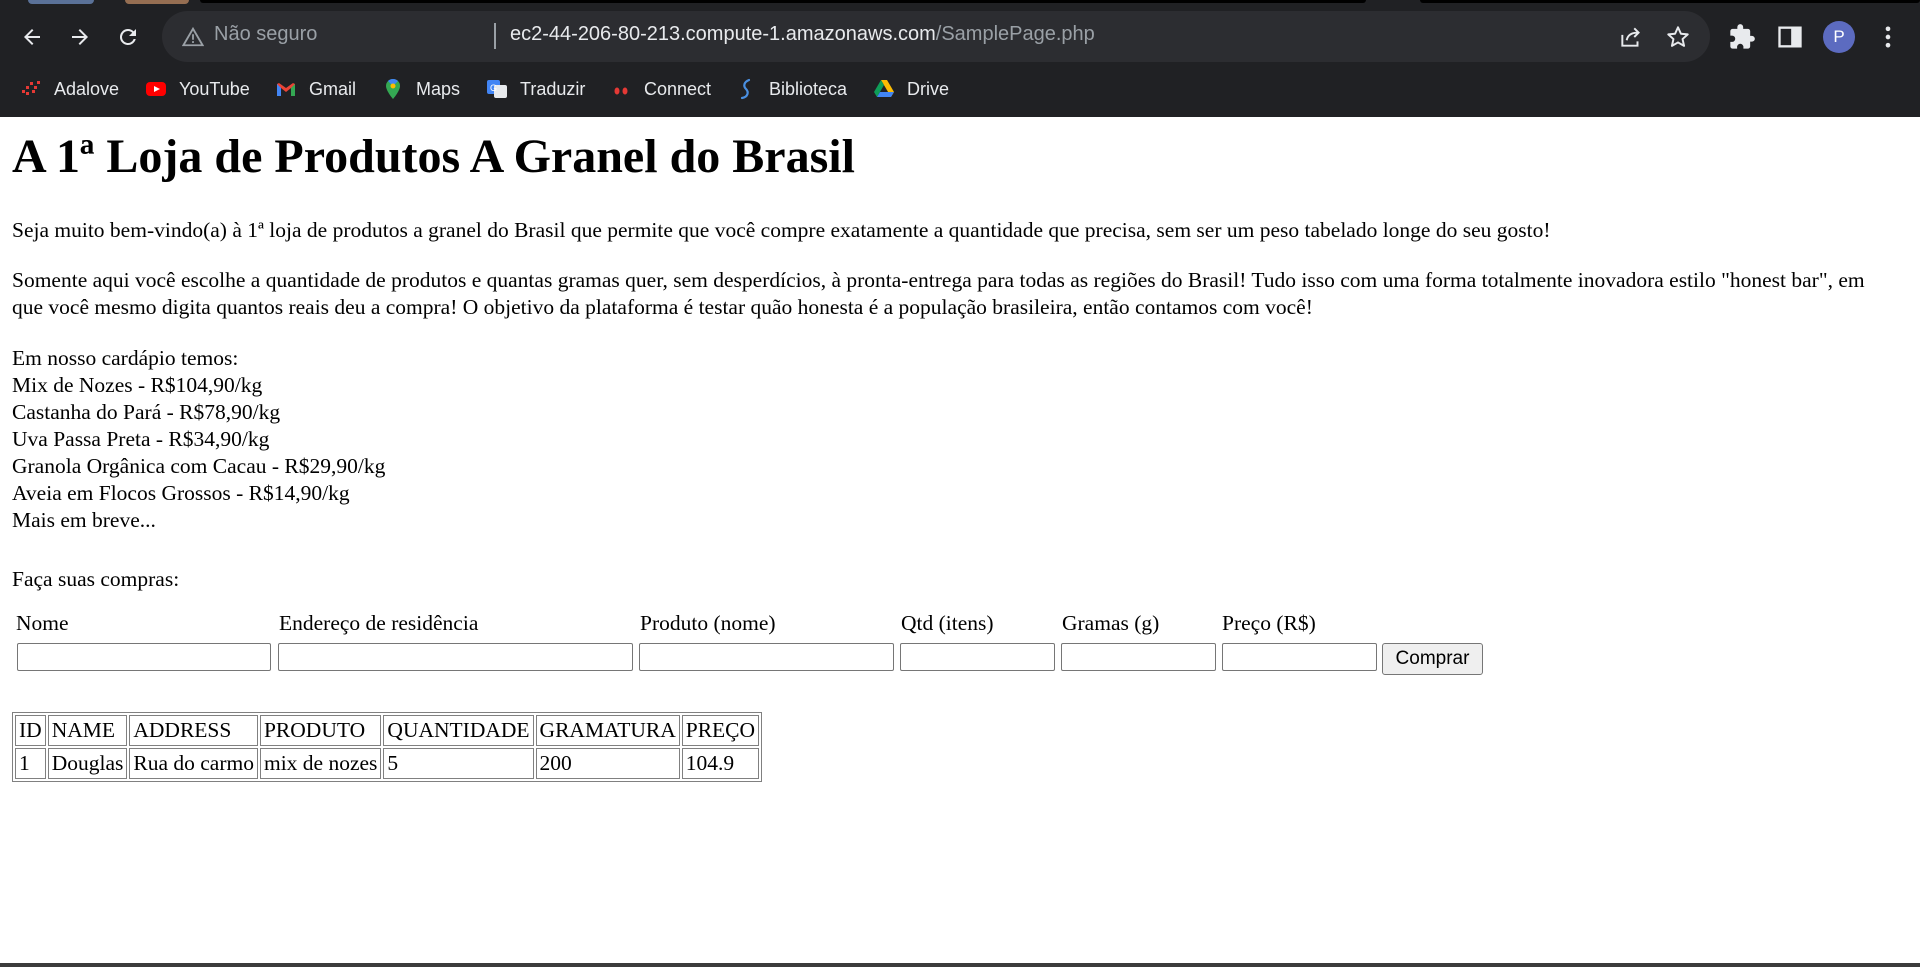  Describe the element at coordinates (1888, 37) in the screenshot. I see `menu-kebab-icon` at that location.